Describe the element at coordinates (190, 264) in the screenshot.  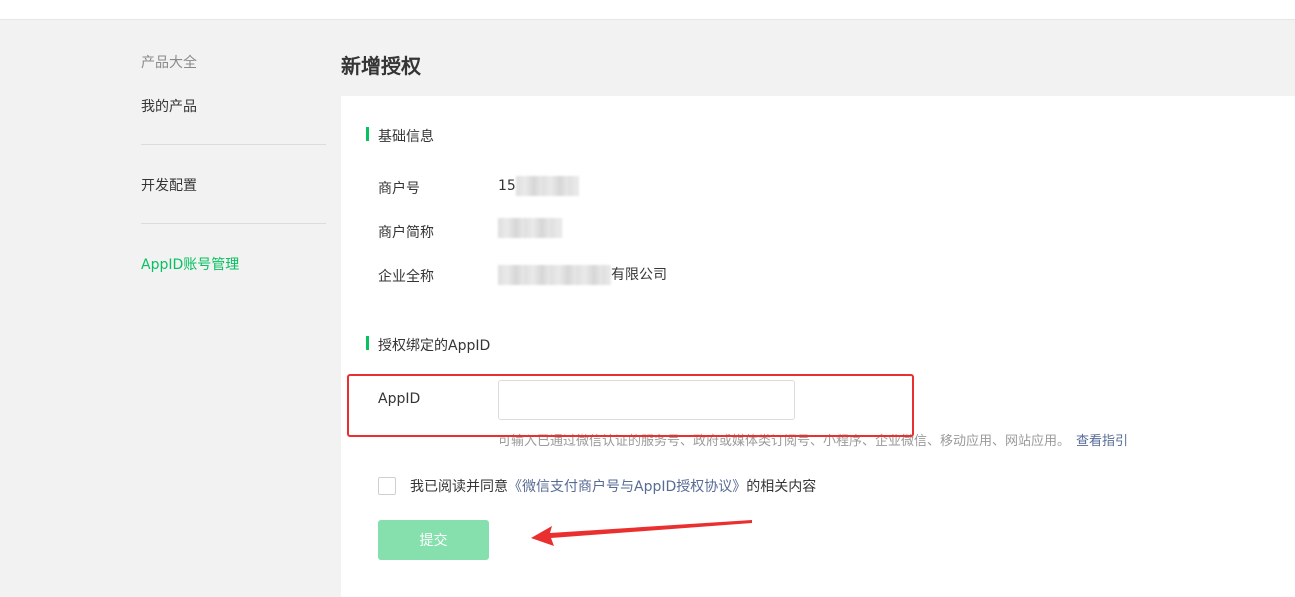
I see `sidebar-item-appid-management: AppID账号管理` at that location.